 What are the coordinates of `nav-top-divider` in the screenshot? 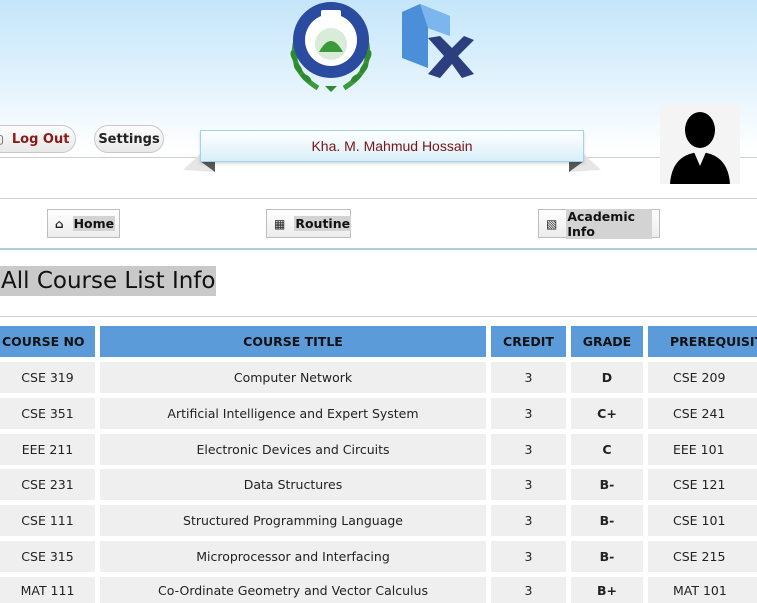 It's located at (378, 198).